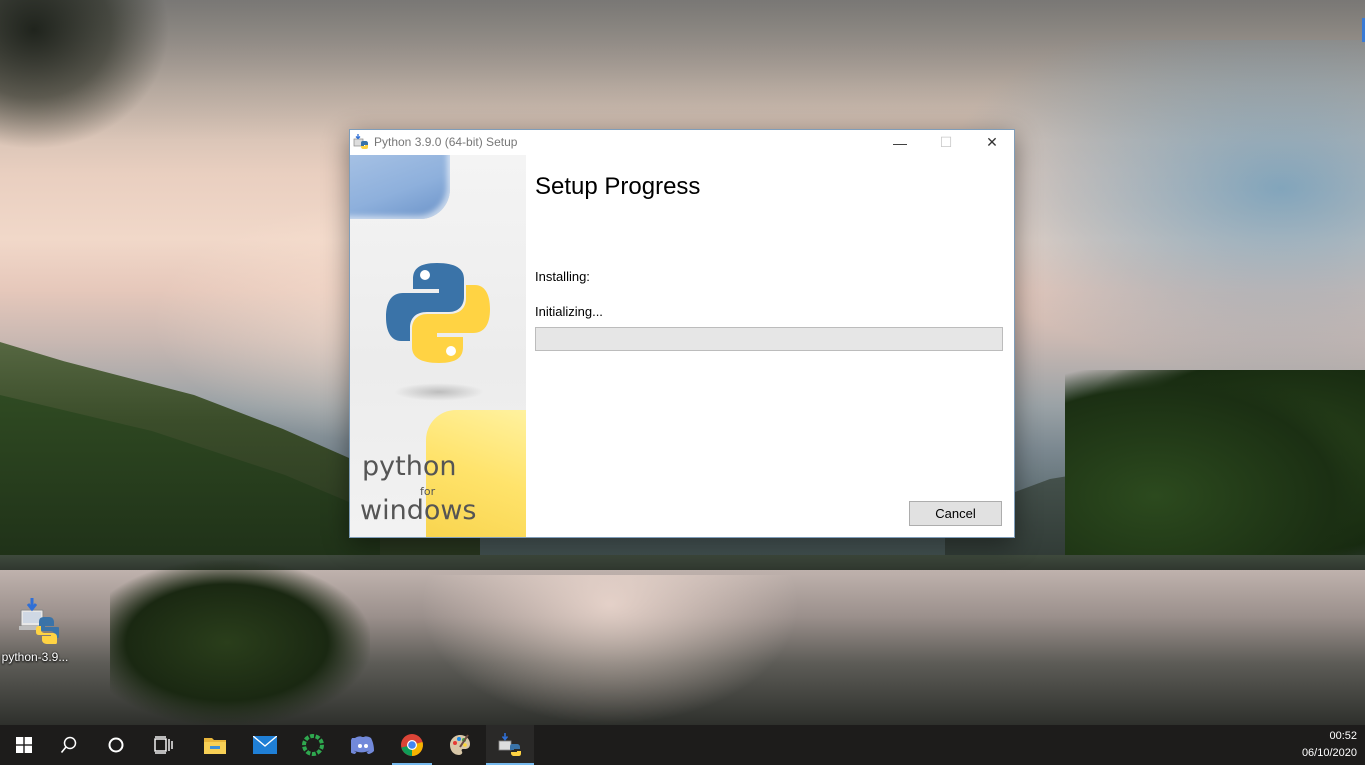 Image resolution: width=1365 pixels, height=765 pixels. I want to click on brand-text-python: python, so click(409, 466).